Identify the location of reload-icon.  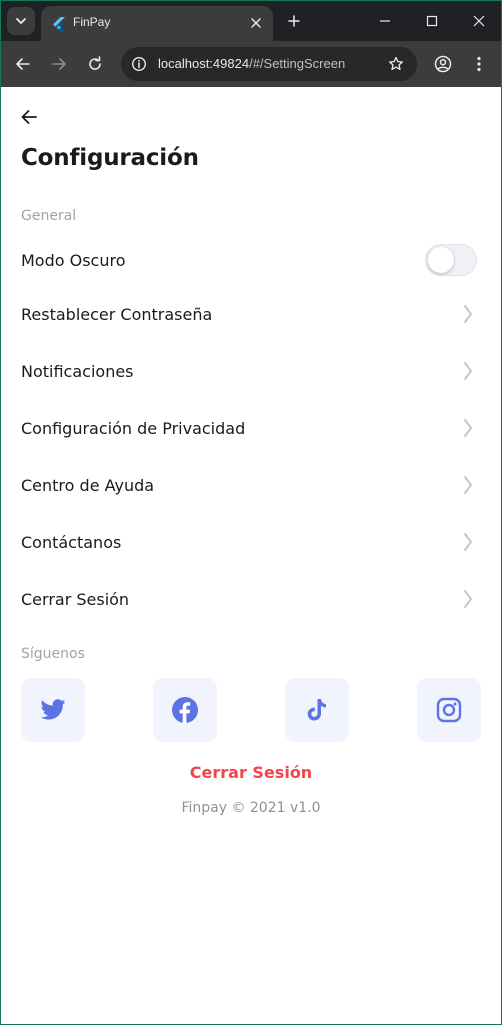
(95, 63).